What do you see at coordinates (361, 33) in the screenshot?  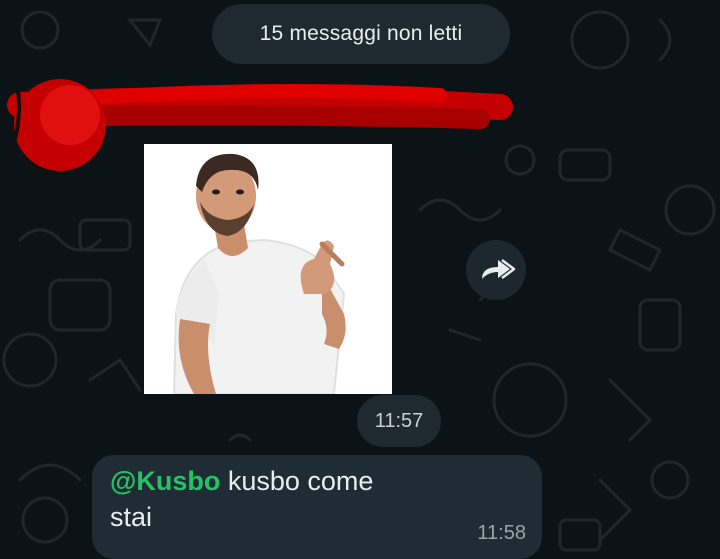 I see `unread-messages-label: 15 messaggi non letti` at bounding box center [361, 33].